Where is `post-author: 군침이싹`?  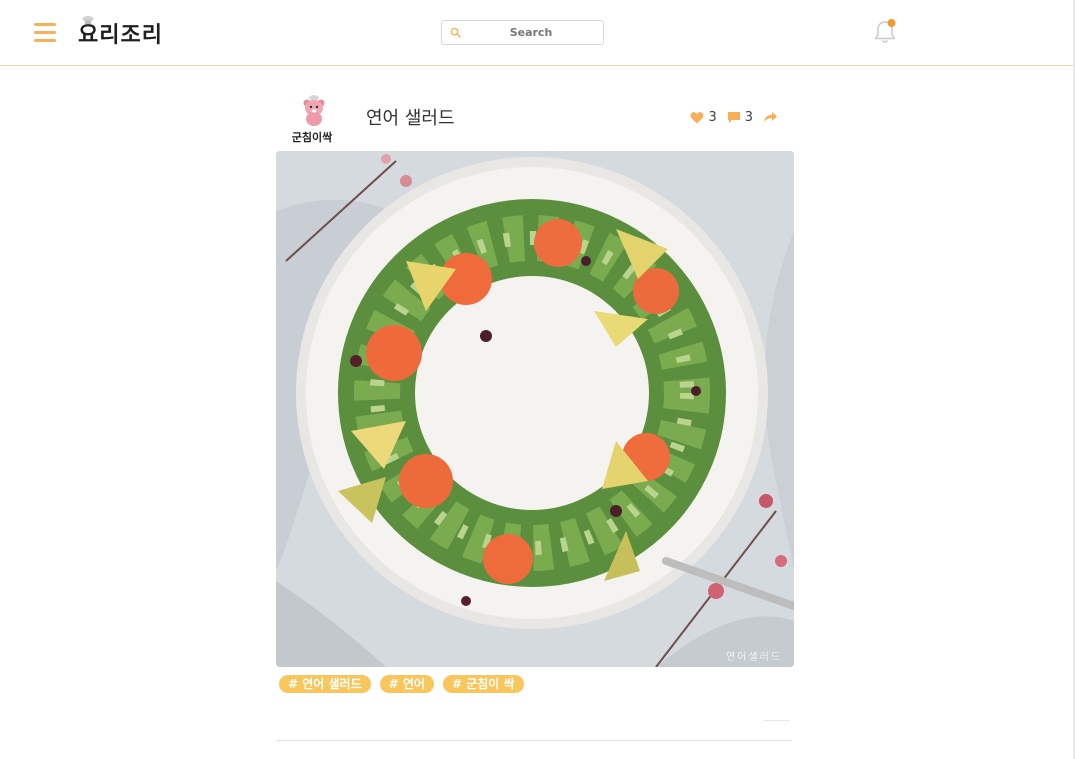 post-author: 군침이싹 is located at coordinates (312, 120).